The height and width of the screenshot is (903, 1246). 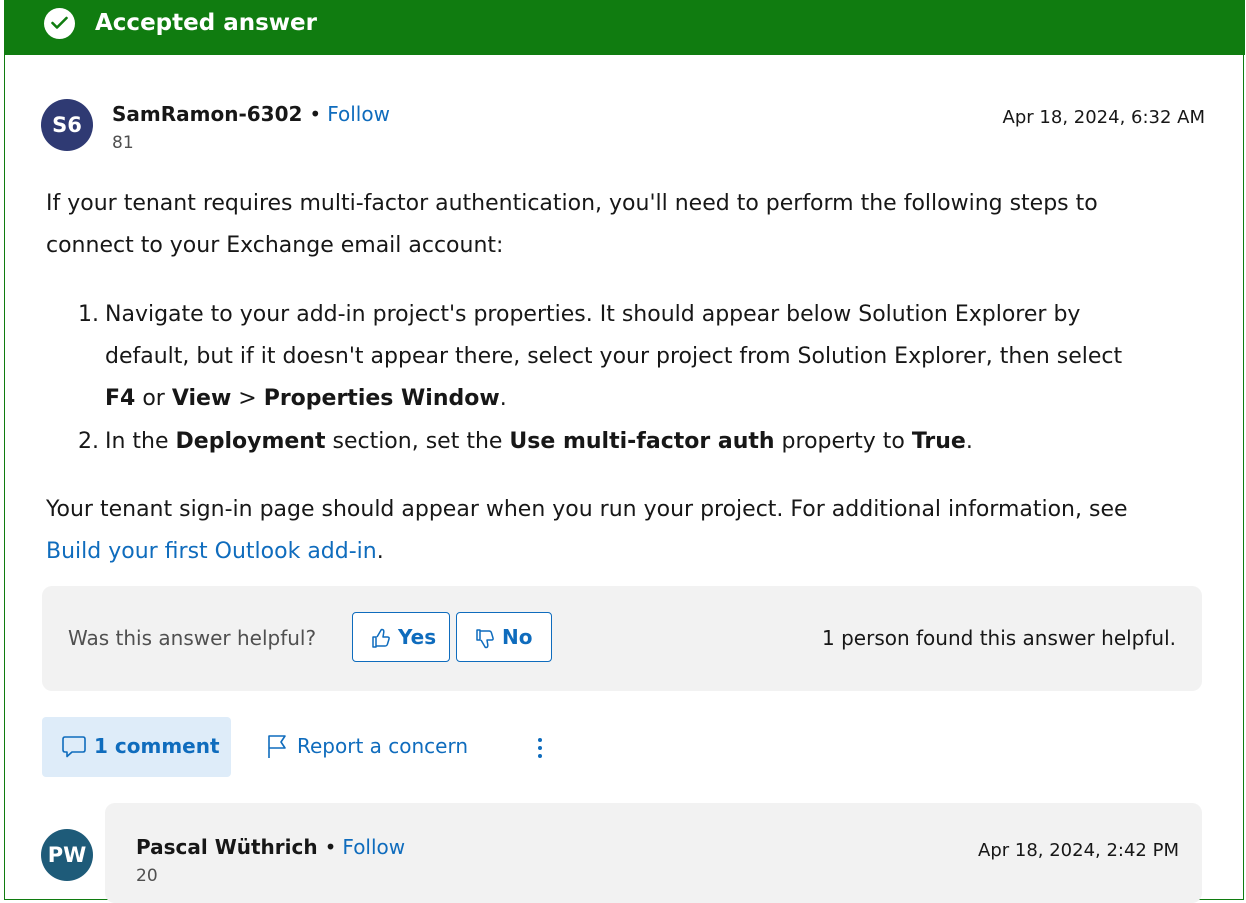 What do you see at coordinates (227, 847) in the screenshot?
I see `comment-author-name: Pascal Wüthrich` at bounding box center [227, 847].